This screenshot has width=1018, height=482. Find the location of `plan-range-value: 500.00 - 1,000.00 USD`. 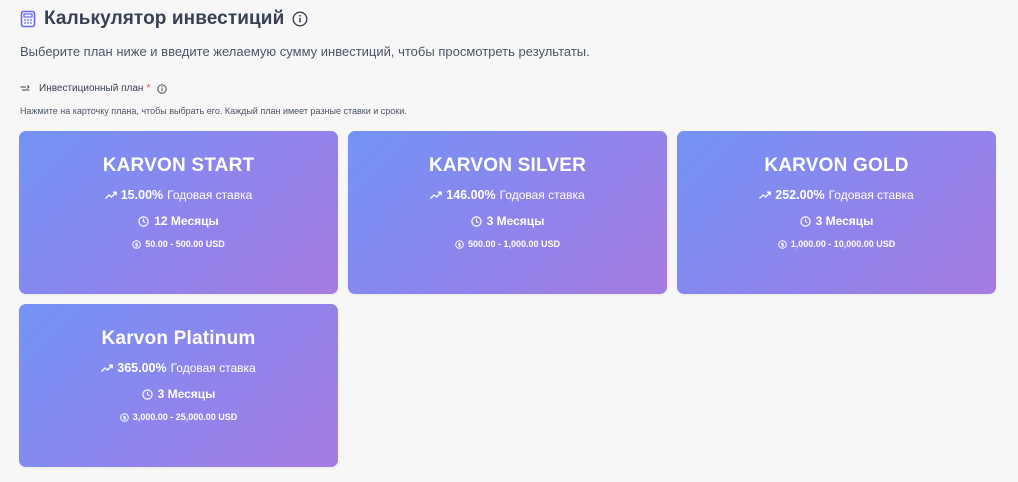

plan-range-value: 500.00 - 1,000.00 USD is located at coordinates (514, 244).